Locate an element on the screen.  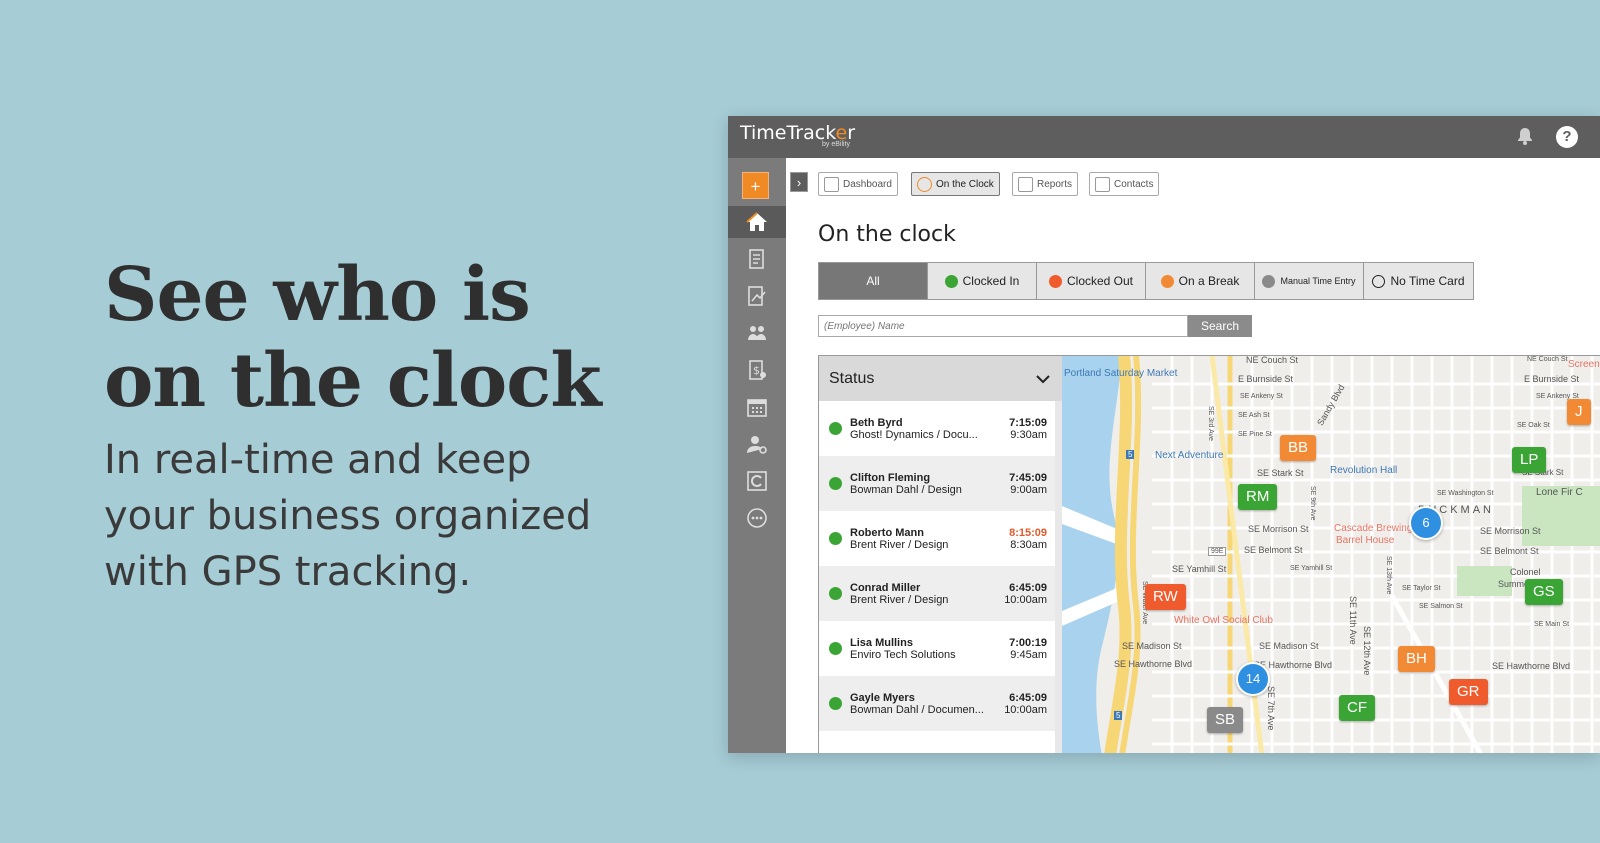
home-icon is located at coordinates (757, 222).